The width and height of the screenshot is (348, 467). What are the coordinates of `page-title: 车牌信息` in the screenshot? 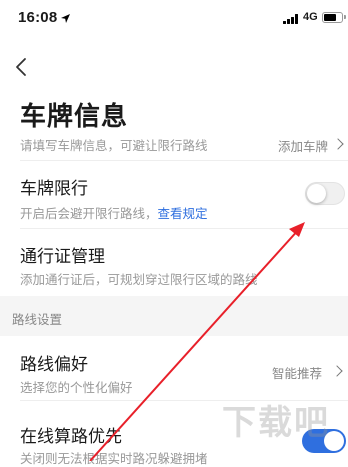 It's located at (74, 117).